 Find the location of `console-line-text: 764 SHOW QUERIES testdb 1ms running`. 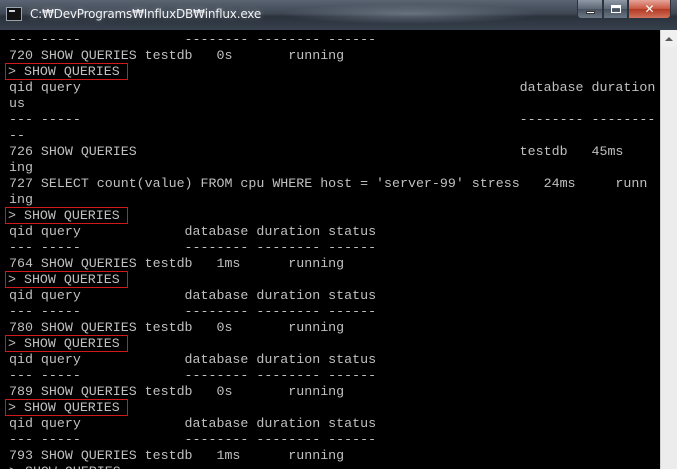

console-line-text: 764 SHOW QUERIES testdb 1ms running is located at coordinates (177, 263).